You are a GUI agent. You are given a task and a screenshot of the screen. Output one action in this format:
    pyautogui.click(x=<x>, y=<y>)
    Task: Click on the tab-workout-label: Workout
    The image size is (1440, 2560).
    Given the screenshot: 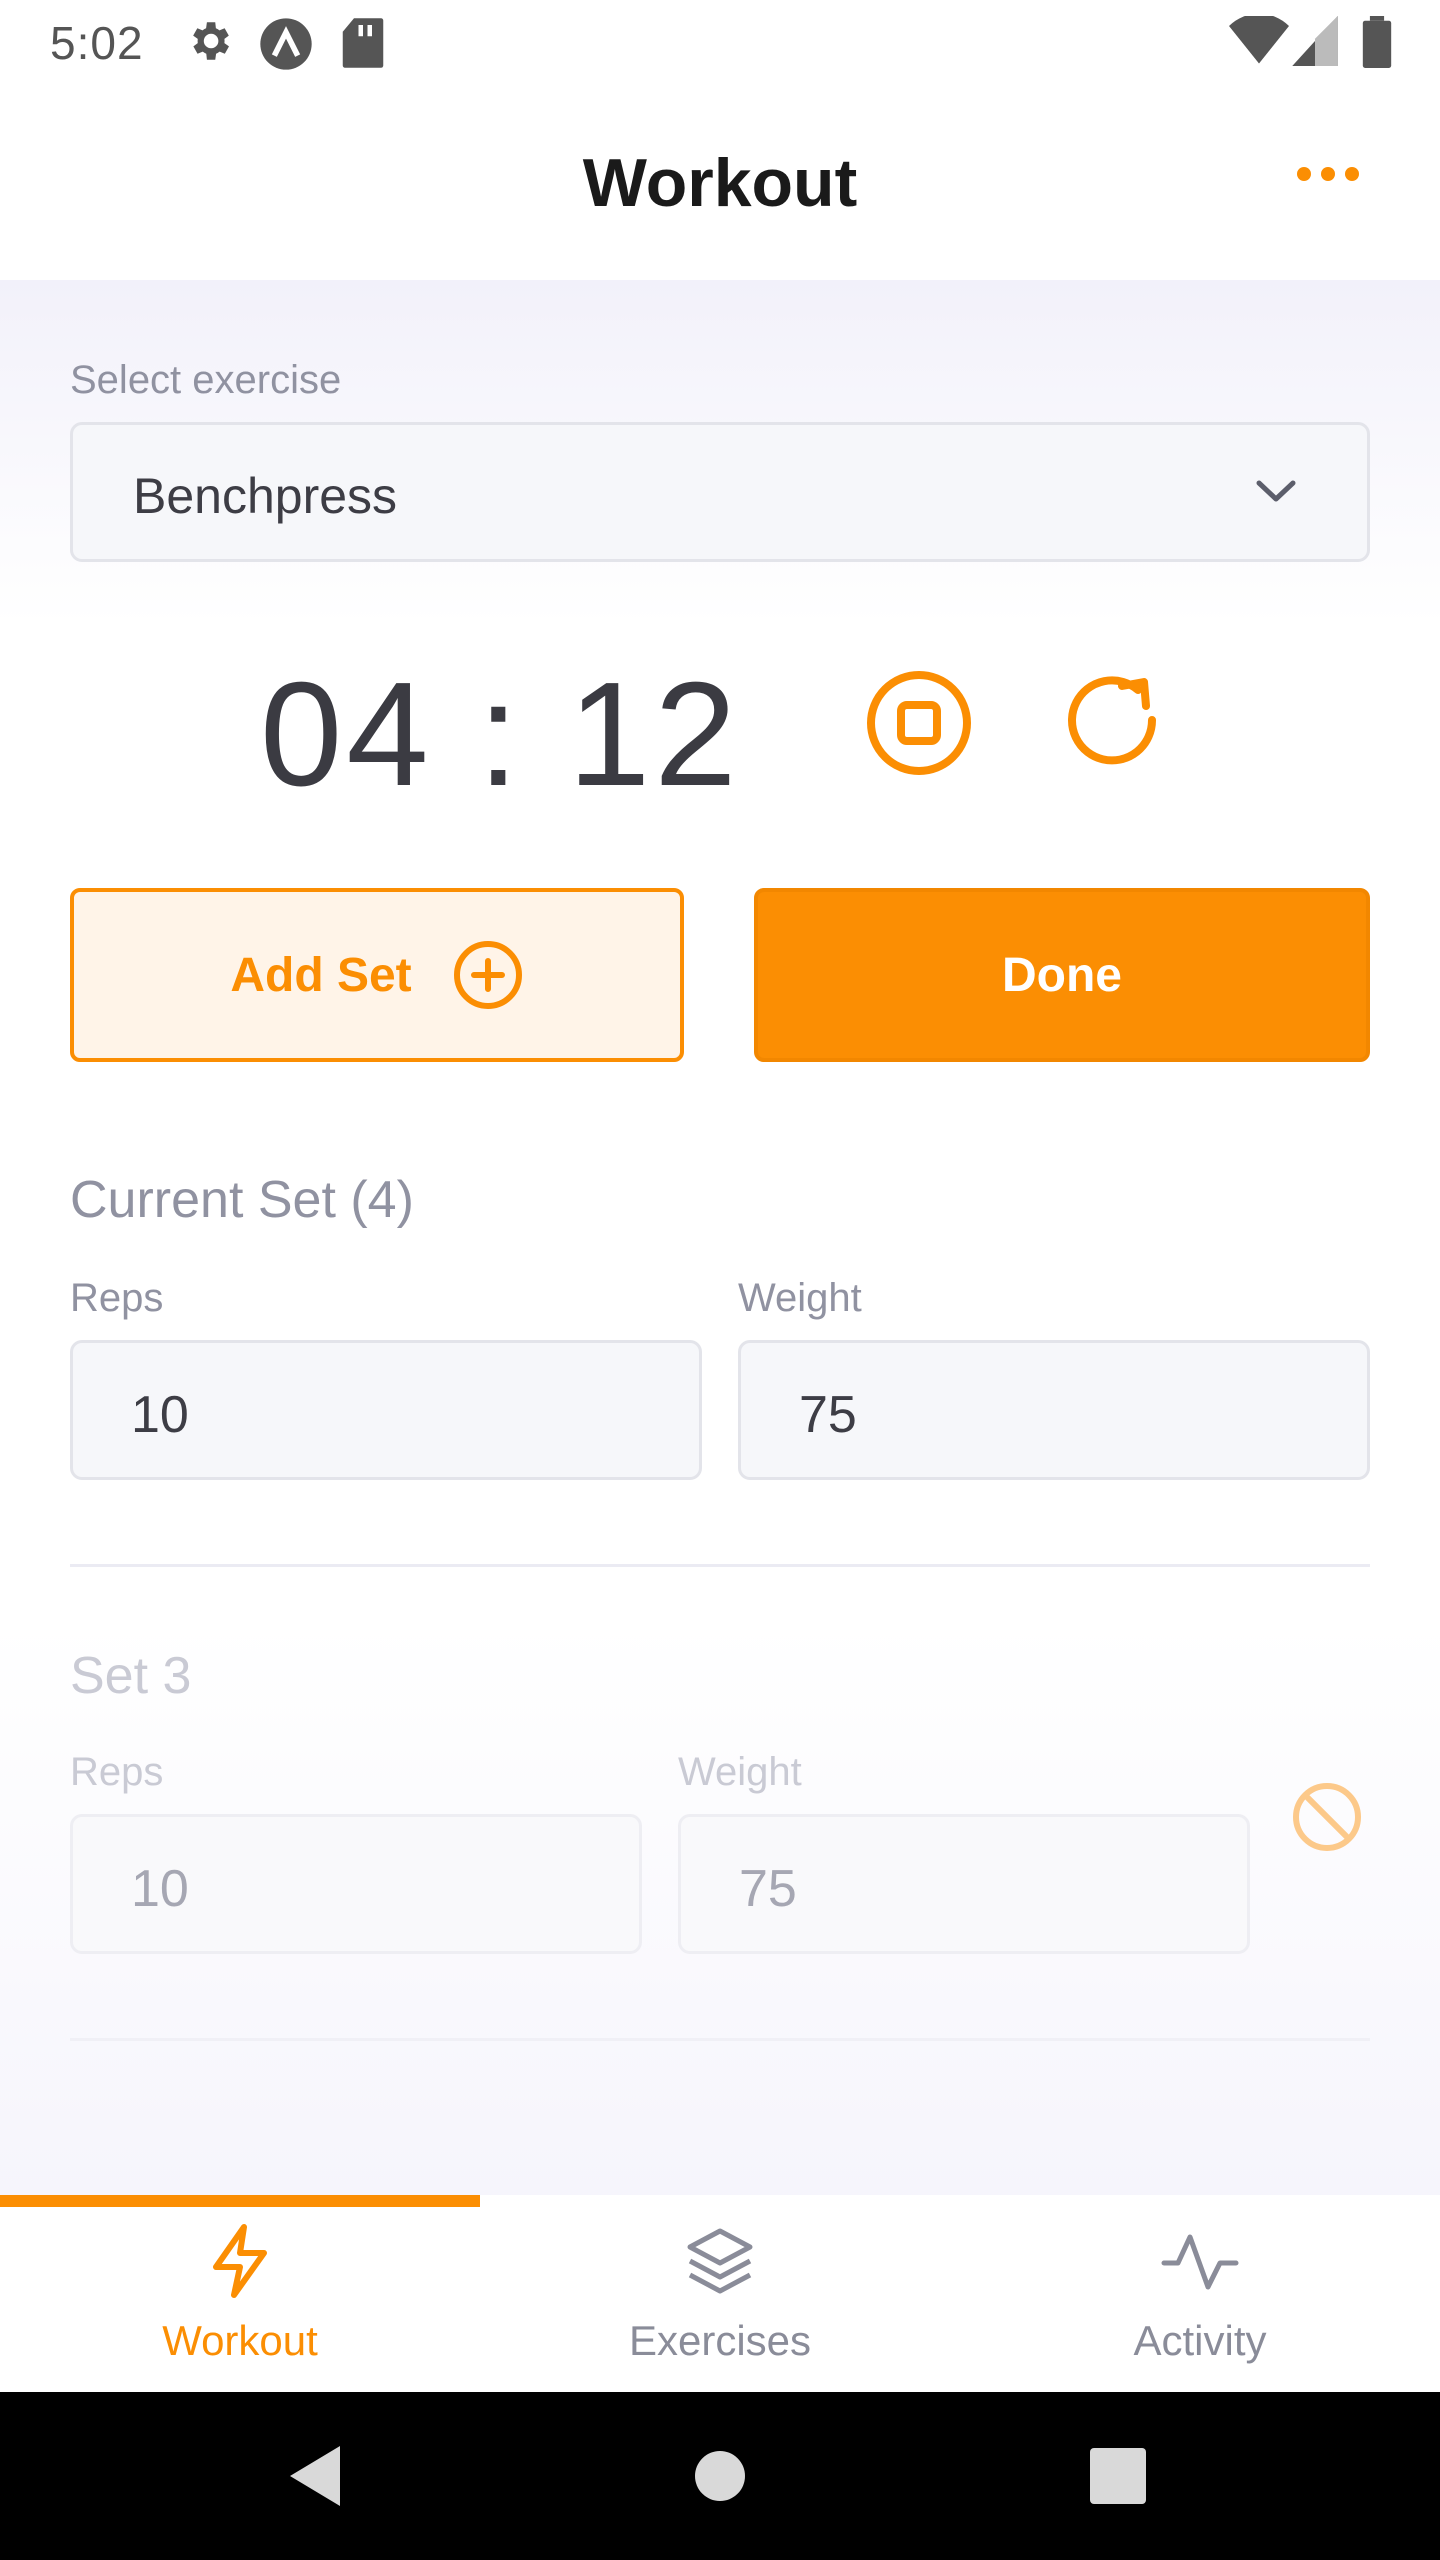 What is the action you would take?
    pyautogui.click(x=240, y=2340)
    